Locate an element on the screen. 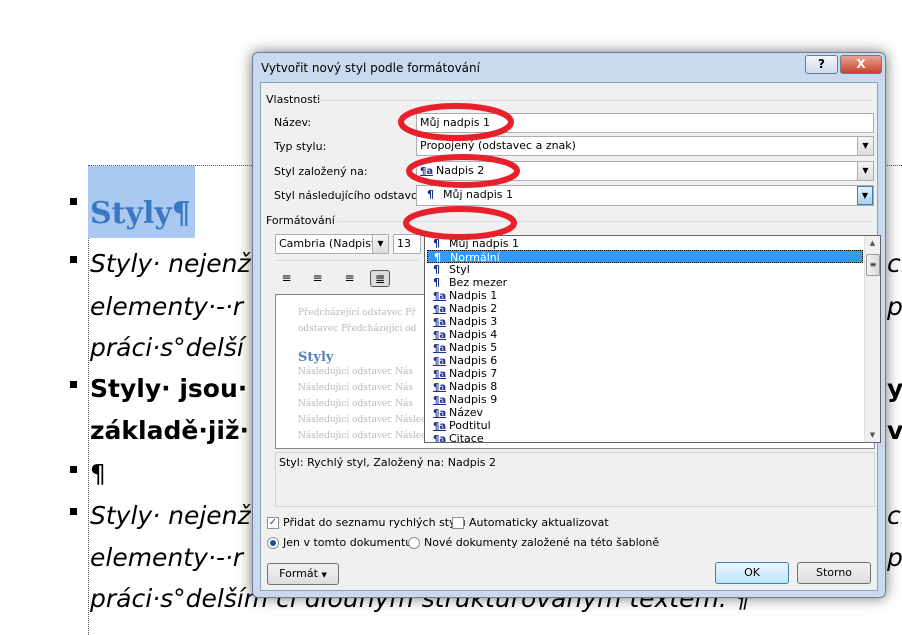 This screenshot has height=635, width=902. only-this-document-radio is located at coordinates (273, 543).